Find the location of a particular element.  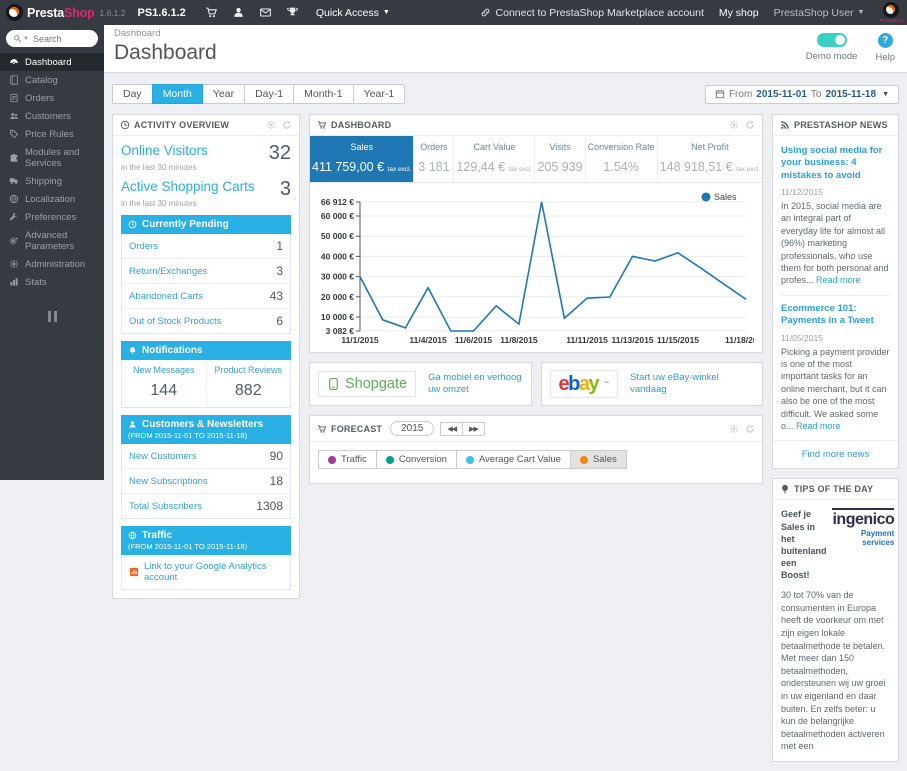

sidebar-item-localization: Localization is located at coordinates (52, 199).